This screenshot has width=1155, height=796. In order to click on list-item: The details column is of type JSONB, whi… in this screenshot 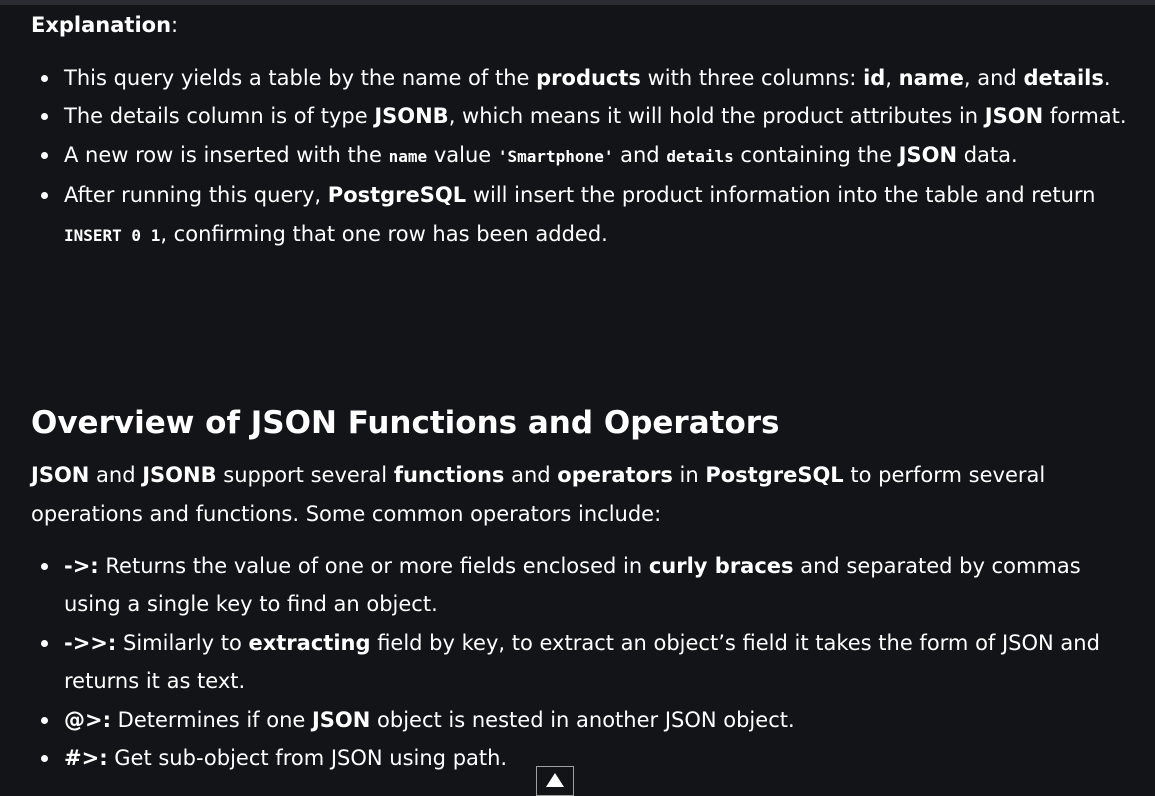, I will do `click(581, 116)`.